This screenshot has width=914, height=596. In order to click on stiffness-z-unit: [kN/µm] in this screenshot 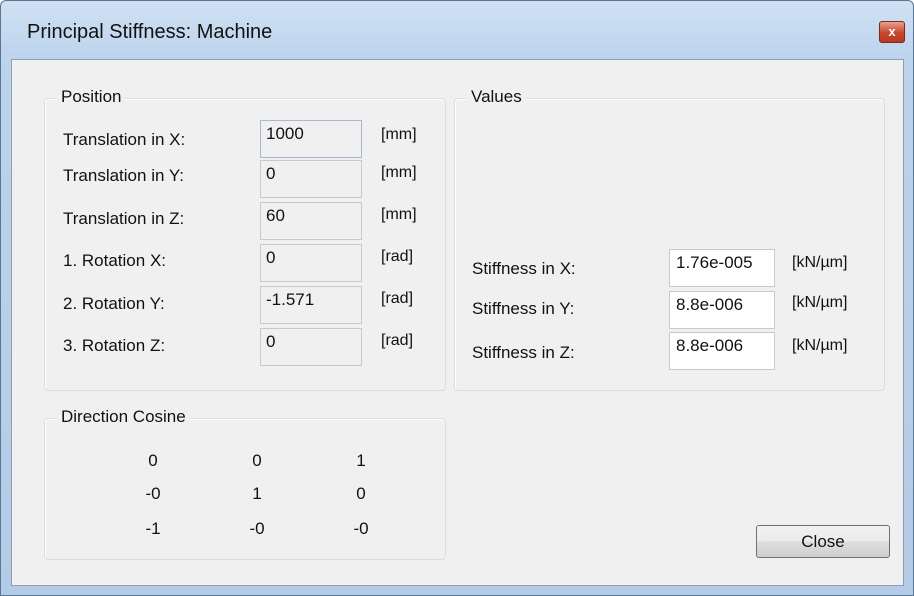, I will do `click(820, 345)`.